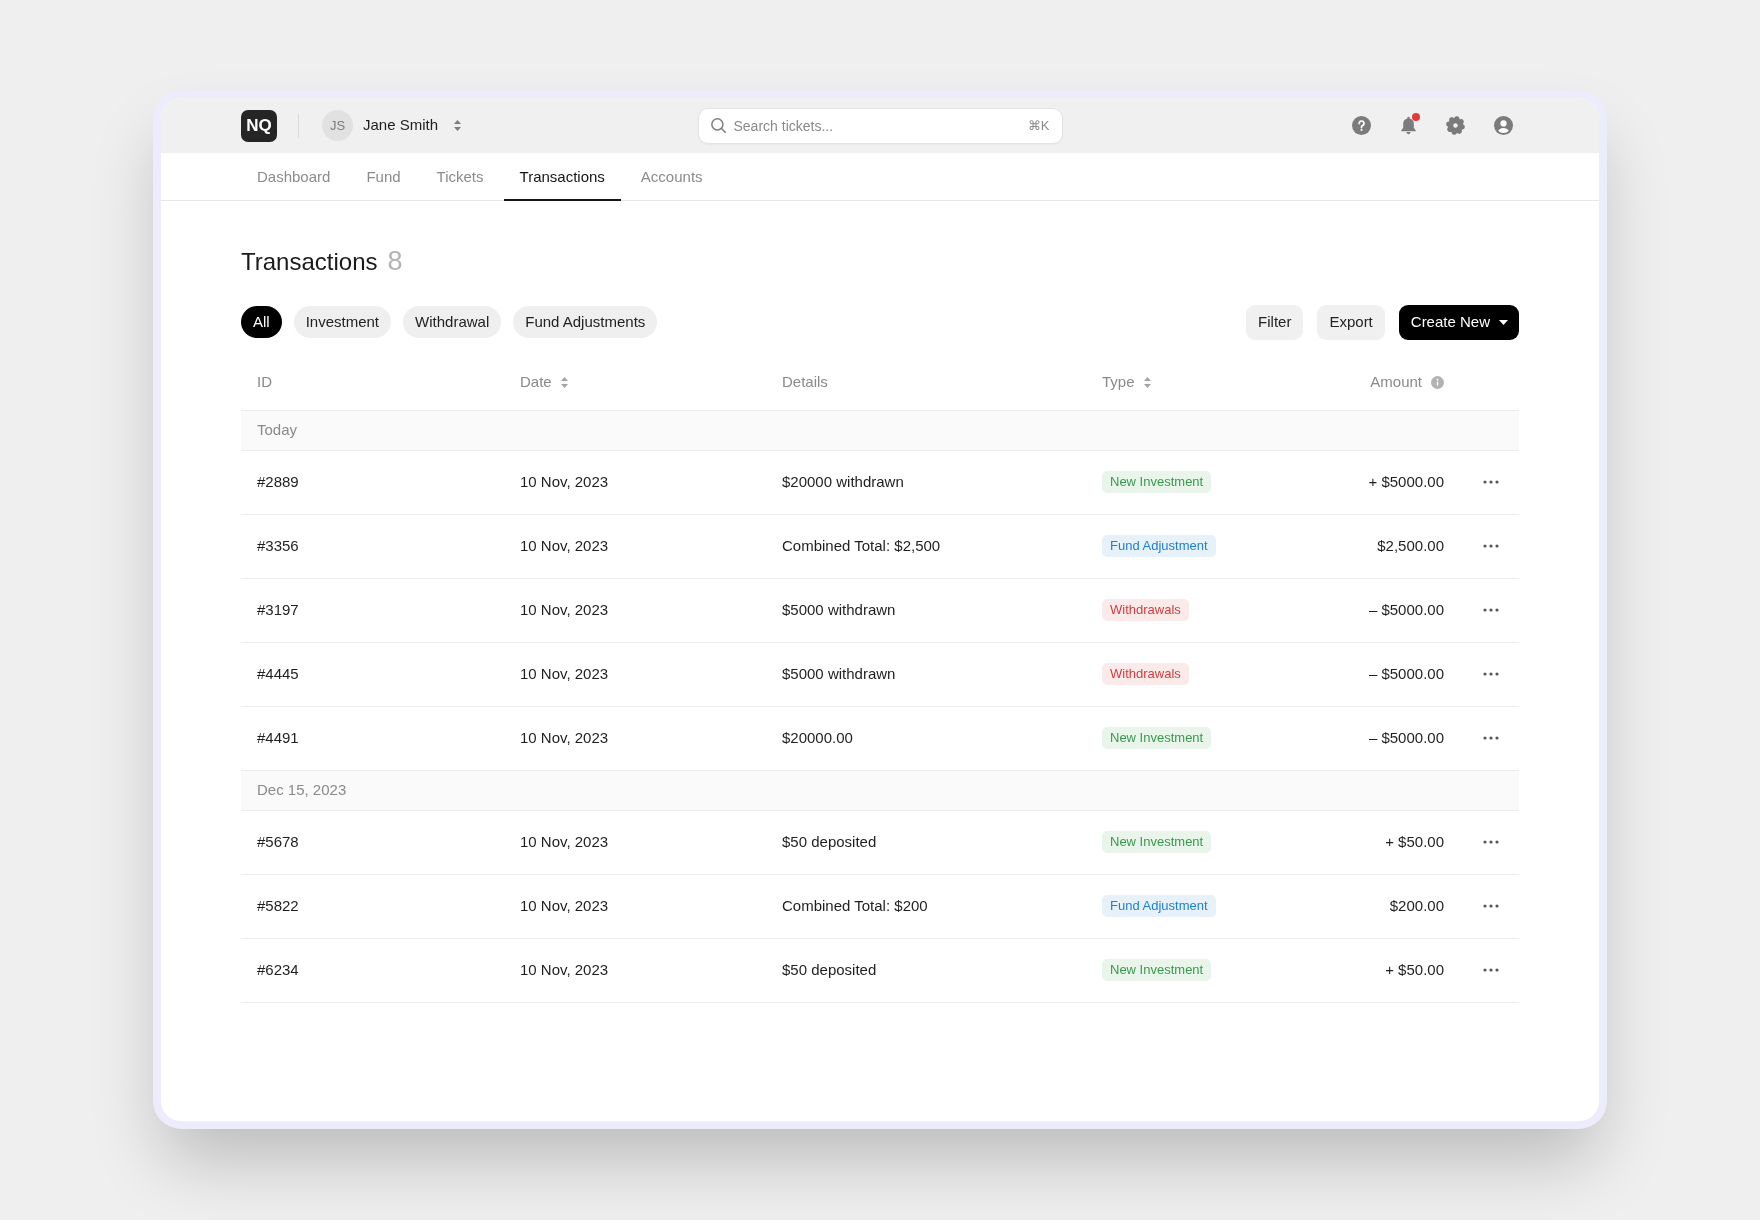  I want to click on table-cell: #4491, so click(278, 737).